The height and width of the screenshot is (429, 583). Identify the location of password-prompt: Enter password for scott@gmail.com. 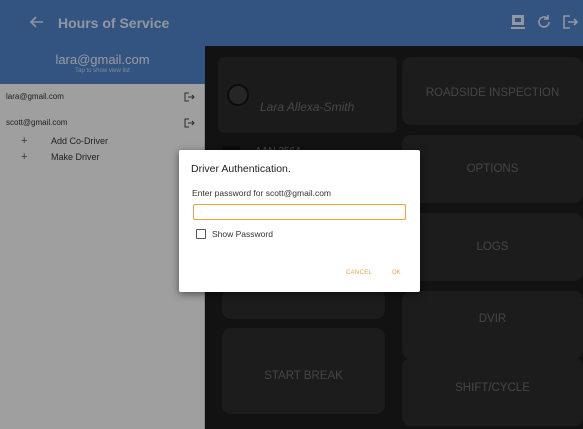
(262, 193).